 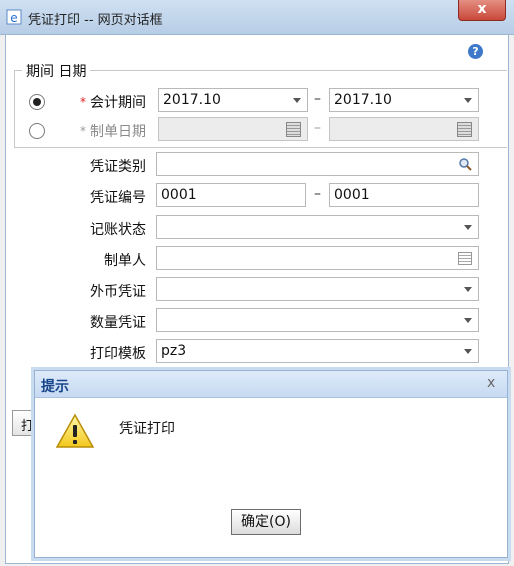 What do you see at coordinates (118, 230) in the screenshot?
I see `posting-status-label: 记账状态` at bounding box center [118, 230].